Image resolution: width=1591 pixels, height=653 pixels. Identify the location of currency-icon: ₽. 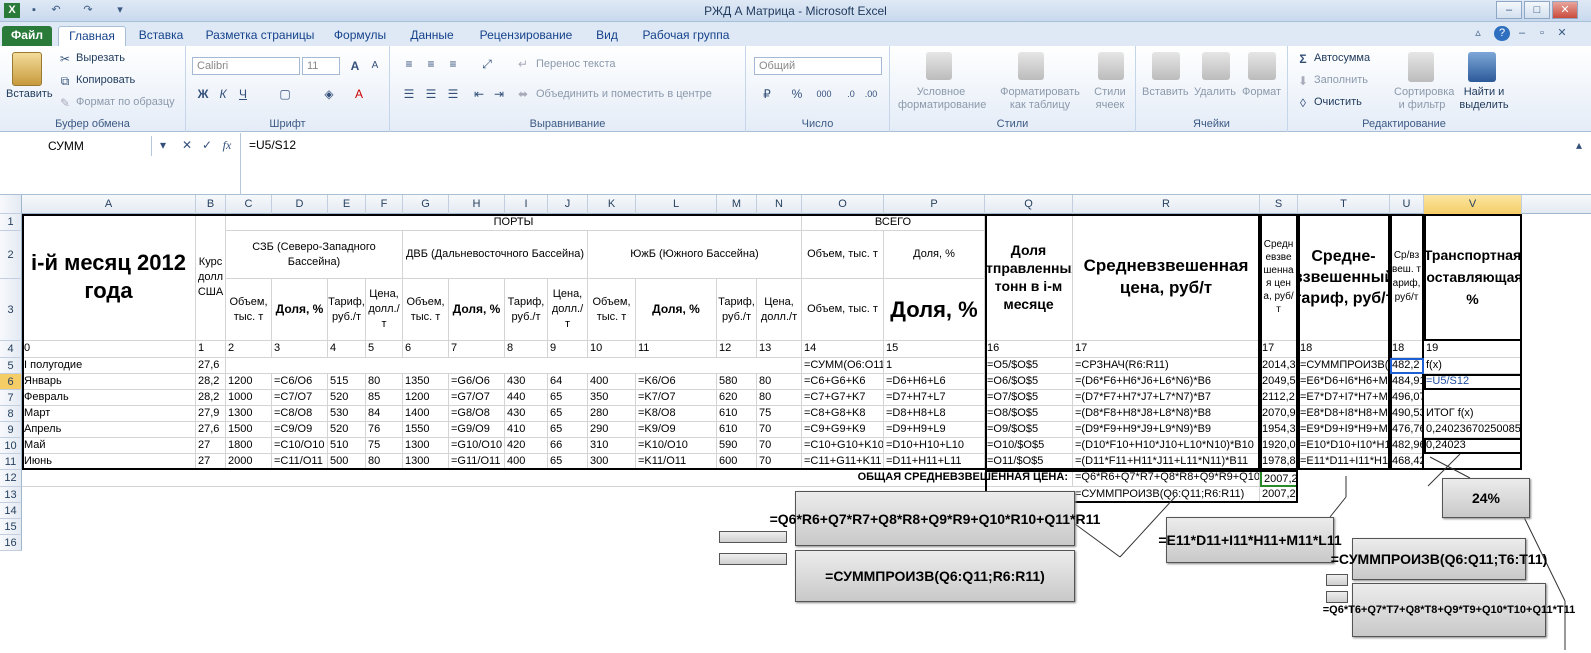
(767, 94).